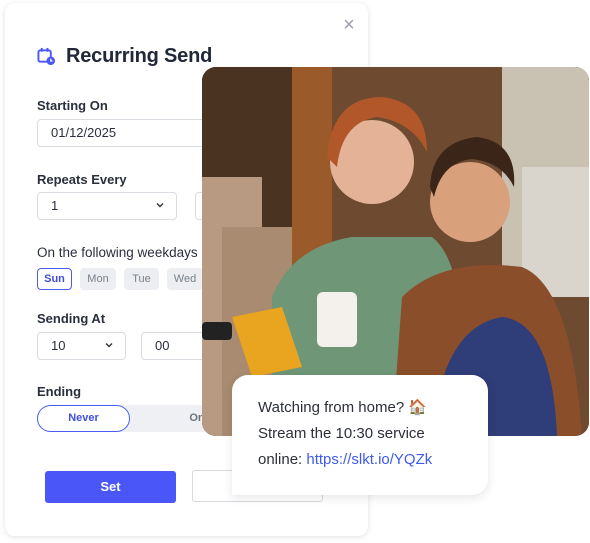 This screenshot has width=590, height=543. I want to click on close-icon: ×, so click(349, 25).